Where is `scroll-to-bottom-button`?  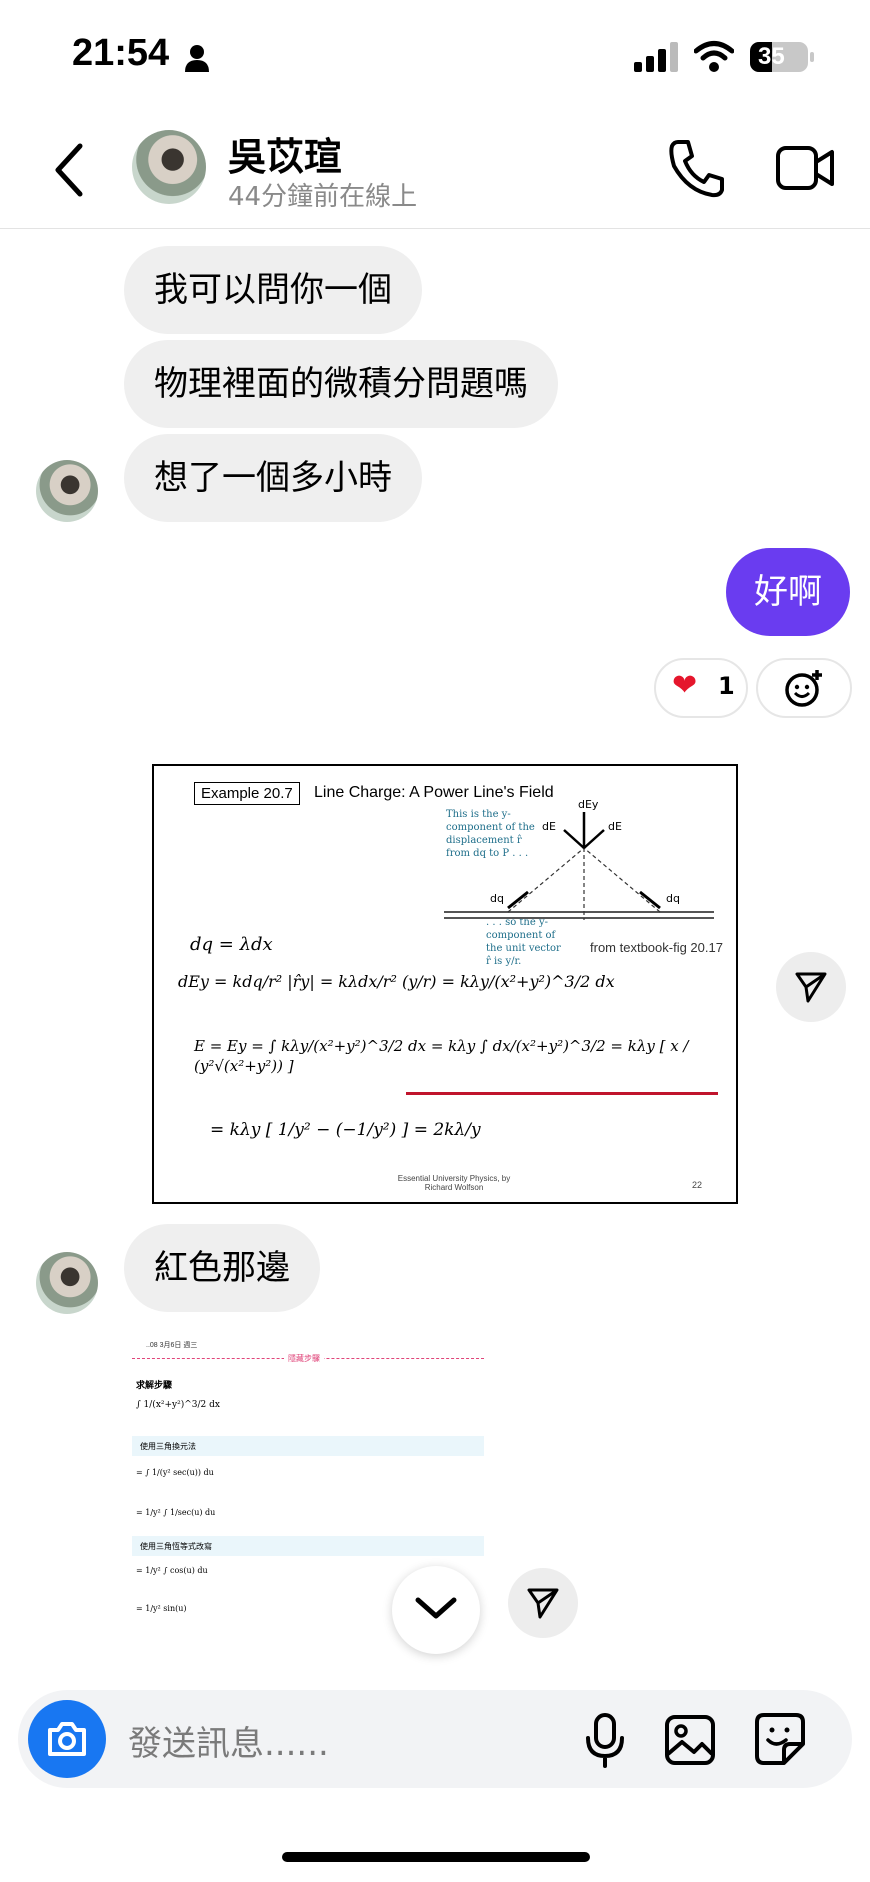
scroll-to-bottom-button is located at coordinates (436, 1610).